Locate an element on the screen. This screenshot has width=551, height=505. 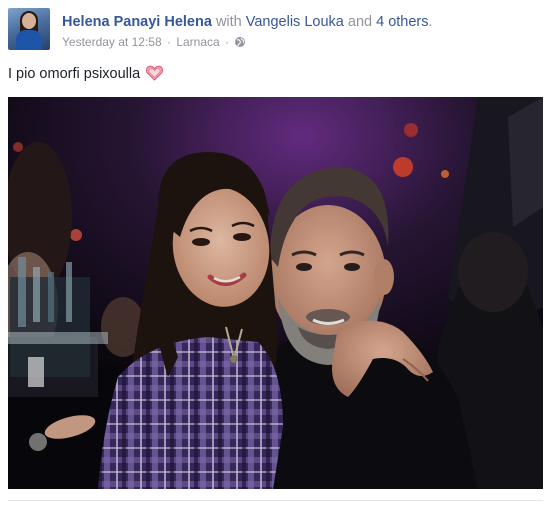
and-text: and is located at coordinates (360, 22).